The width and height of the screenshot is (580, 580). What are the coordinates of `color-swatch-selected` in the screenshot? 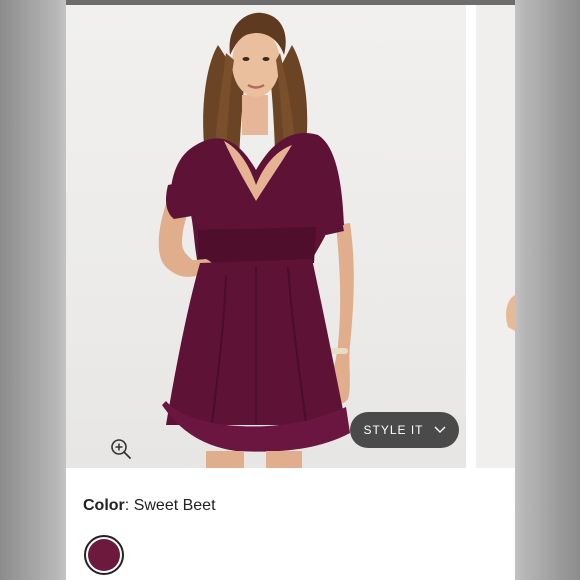 It's located at (104, 555).